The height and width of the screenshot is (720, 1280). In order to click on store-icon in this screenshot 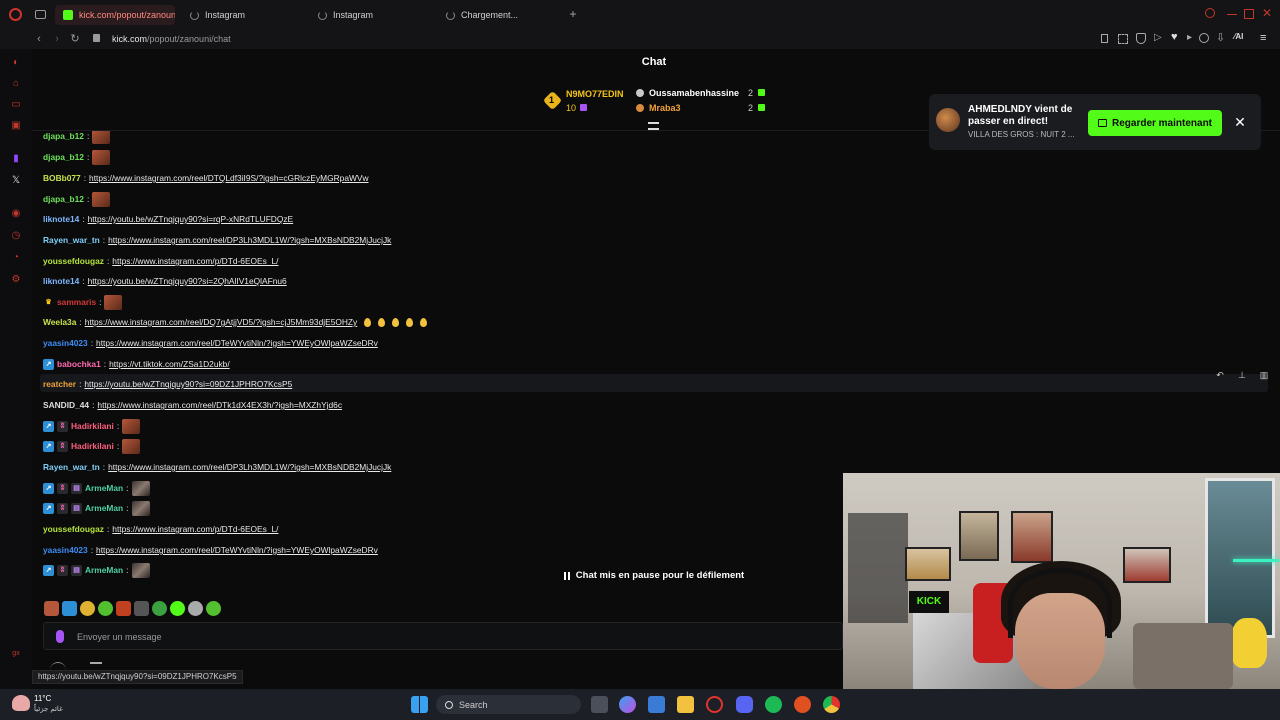, I will do `click(656, 704)`.